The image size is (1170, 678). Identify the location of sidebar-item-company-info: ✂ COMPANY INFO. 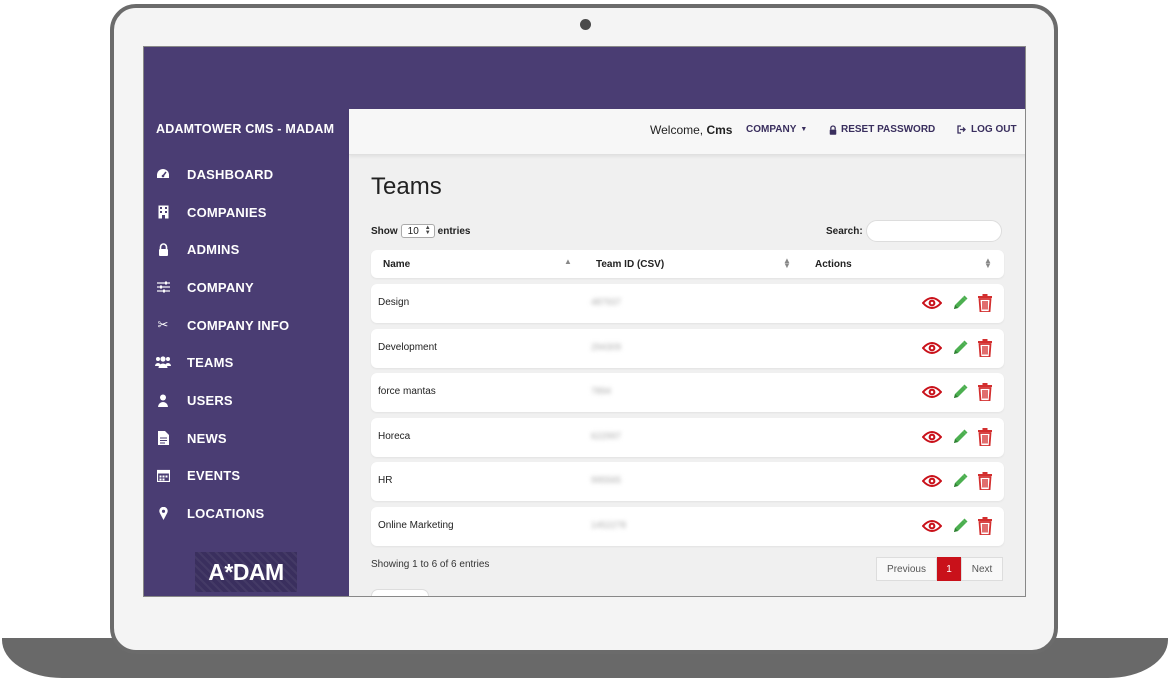
(246, 325).